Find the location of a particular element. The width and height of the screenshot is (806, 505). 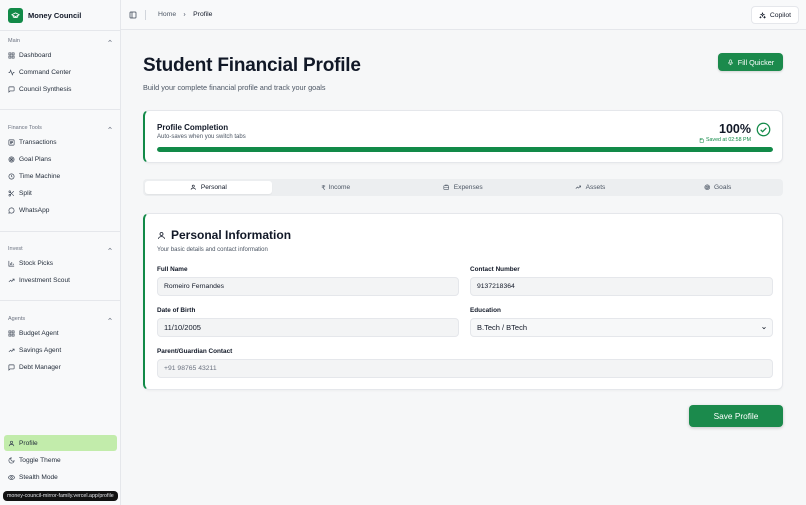

saved-status: Saved at 02:58 PM is located at coordinates (725, 140).